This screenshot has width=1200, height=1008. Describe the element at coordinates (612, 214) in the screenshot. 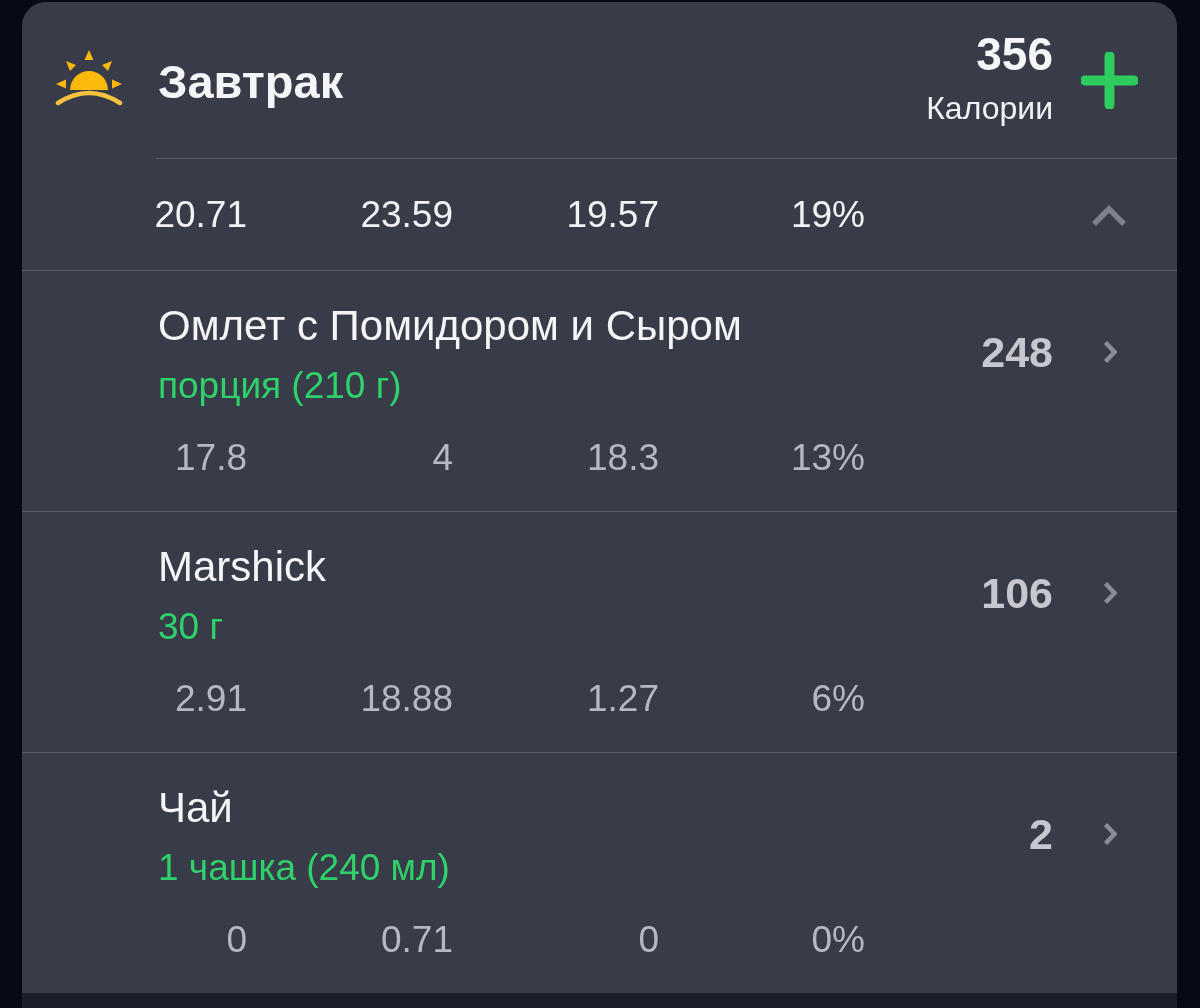

I see `total-value: 19.57` at that location.